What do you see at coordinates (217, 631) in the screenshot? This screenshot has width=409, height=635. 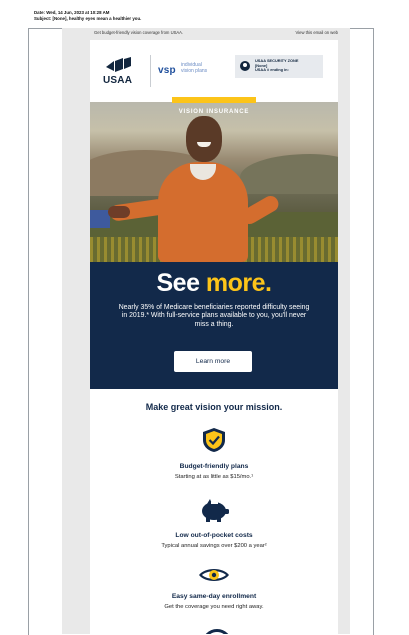 I see `partial-next-icon` at bounding box center [217, 631].